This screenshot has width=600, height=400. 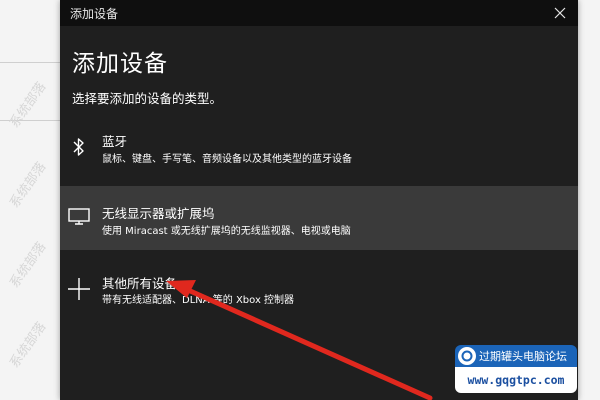 I want to click on forum-url: www.gqgtpc.com, so click(x=516, y=380).